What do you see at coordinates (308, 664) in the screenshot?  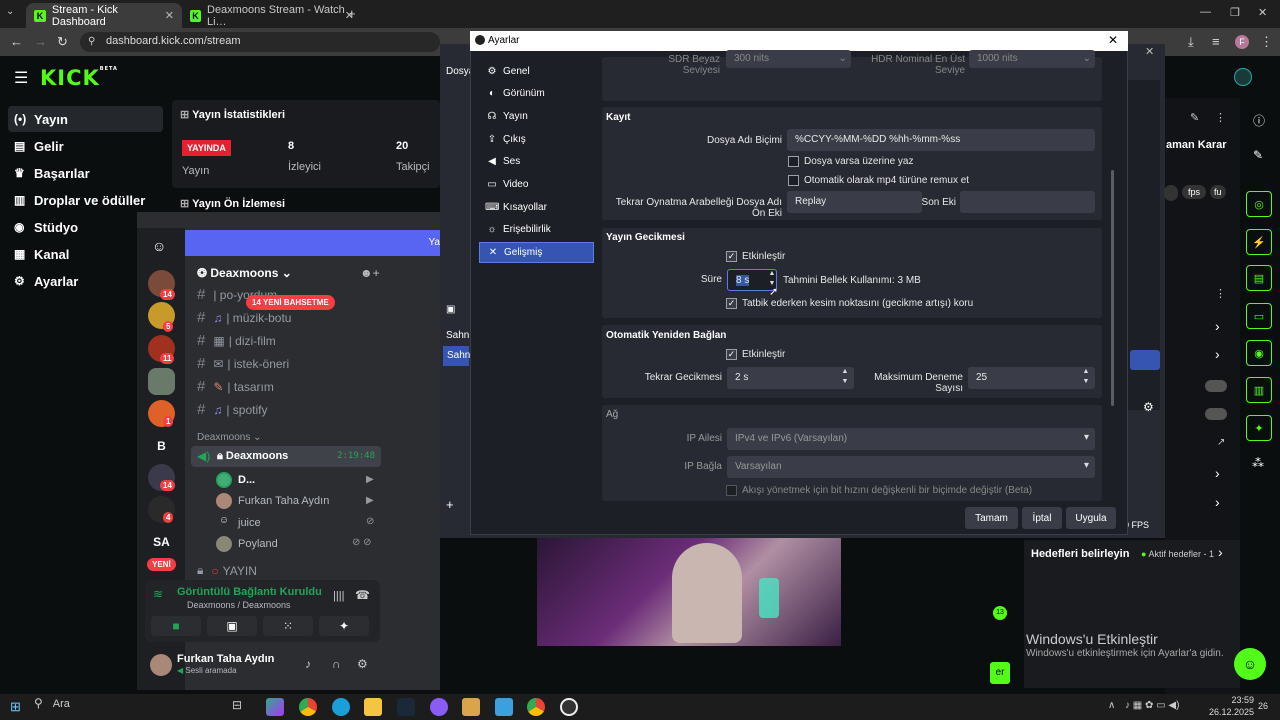 I see `microphone-icon: ♪` at bounding box center [308, 664].